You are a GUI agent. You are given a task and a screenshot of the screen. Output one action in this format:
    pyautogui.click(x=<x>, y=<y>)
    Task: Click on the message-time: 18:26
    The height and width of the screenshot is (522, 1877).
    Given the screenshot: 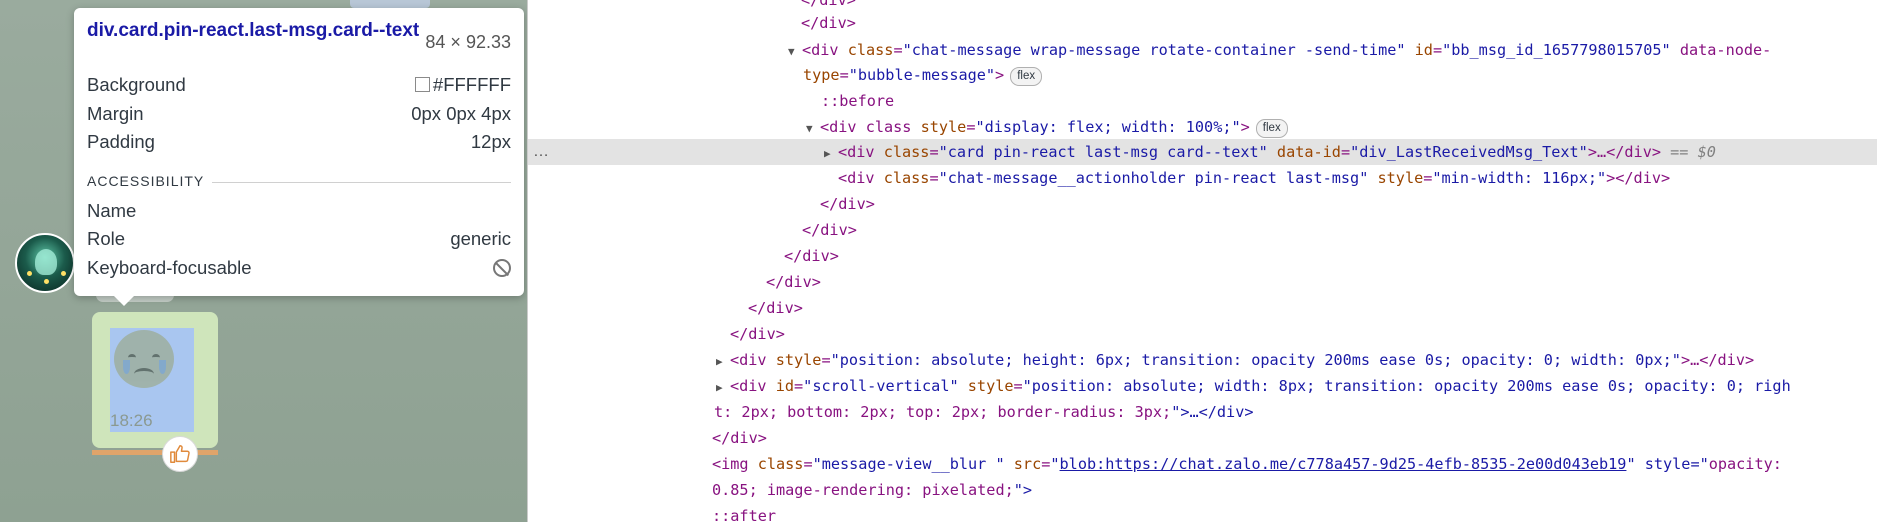 What is the action you would take?
    pyautogui.click(x=131, y=420)
    